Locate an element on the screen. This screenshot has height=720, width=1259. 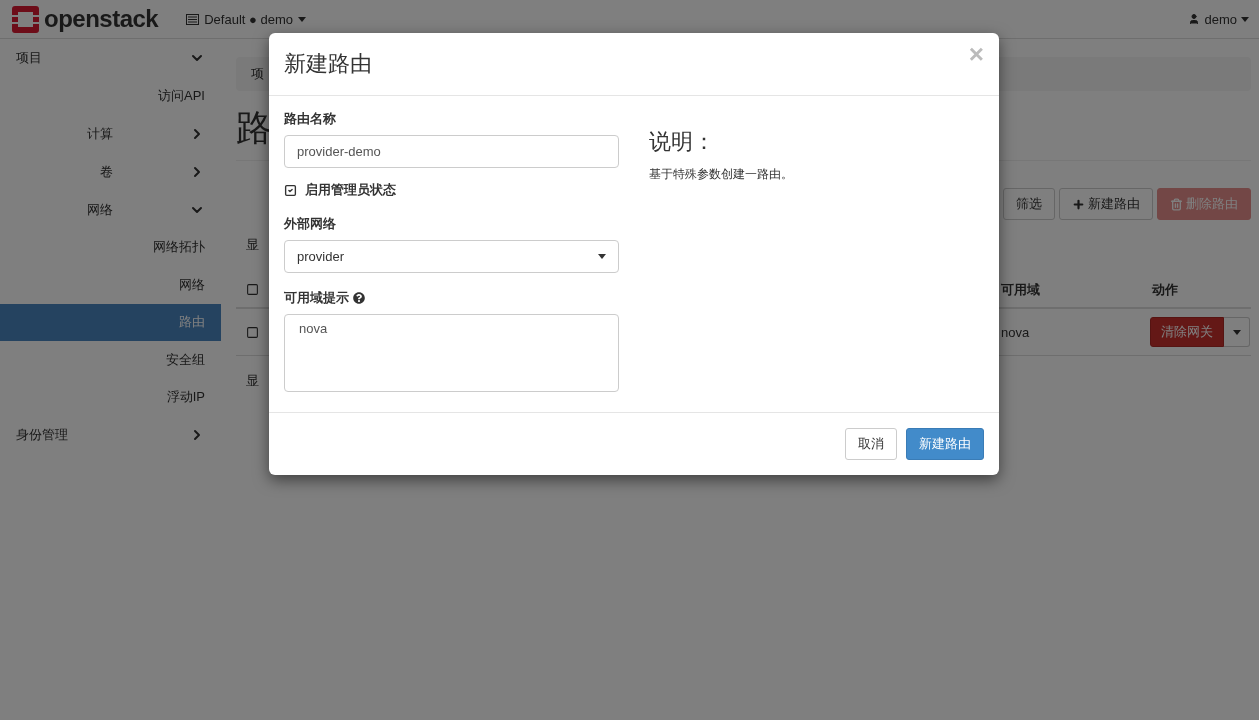
dropdown-toggle is located at coordinates (1237, 332).